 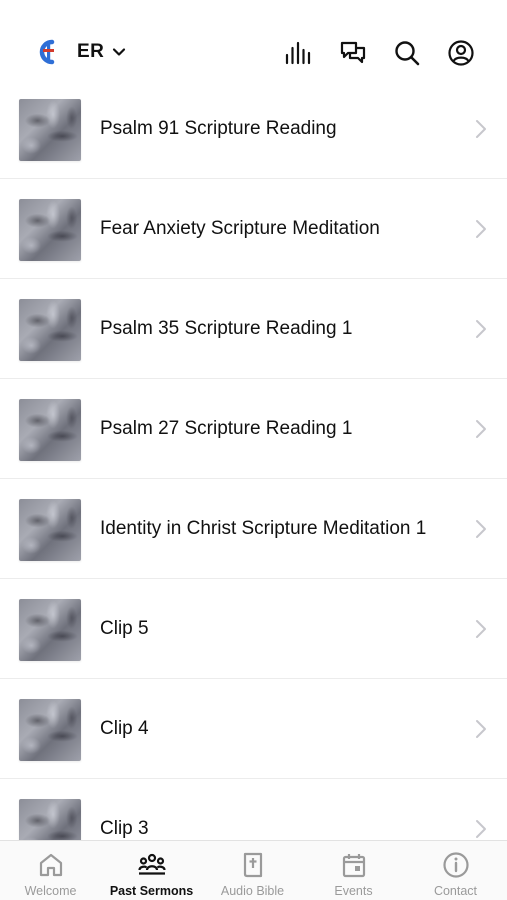 I want to click on sermon-row: Psalm 91 Scripture Reading, so click(x=253, y=129).